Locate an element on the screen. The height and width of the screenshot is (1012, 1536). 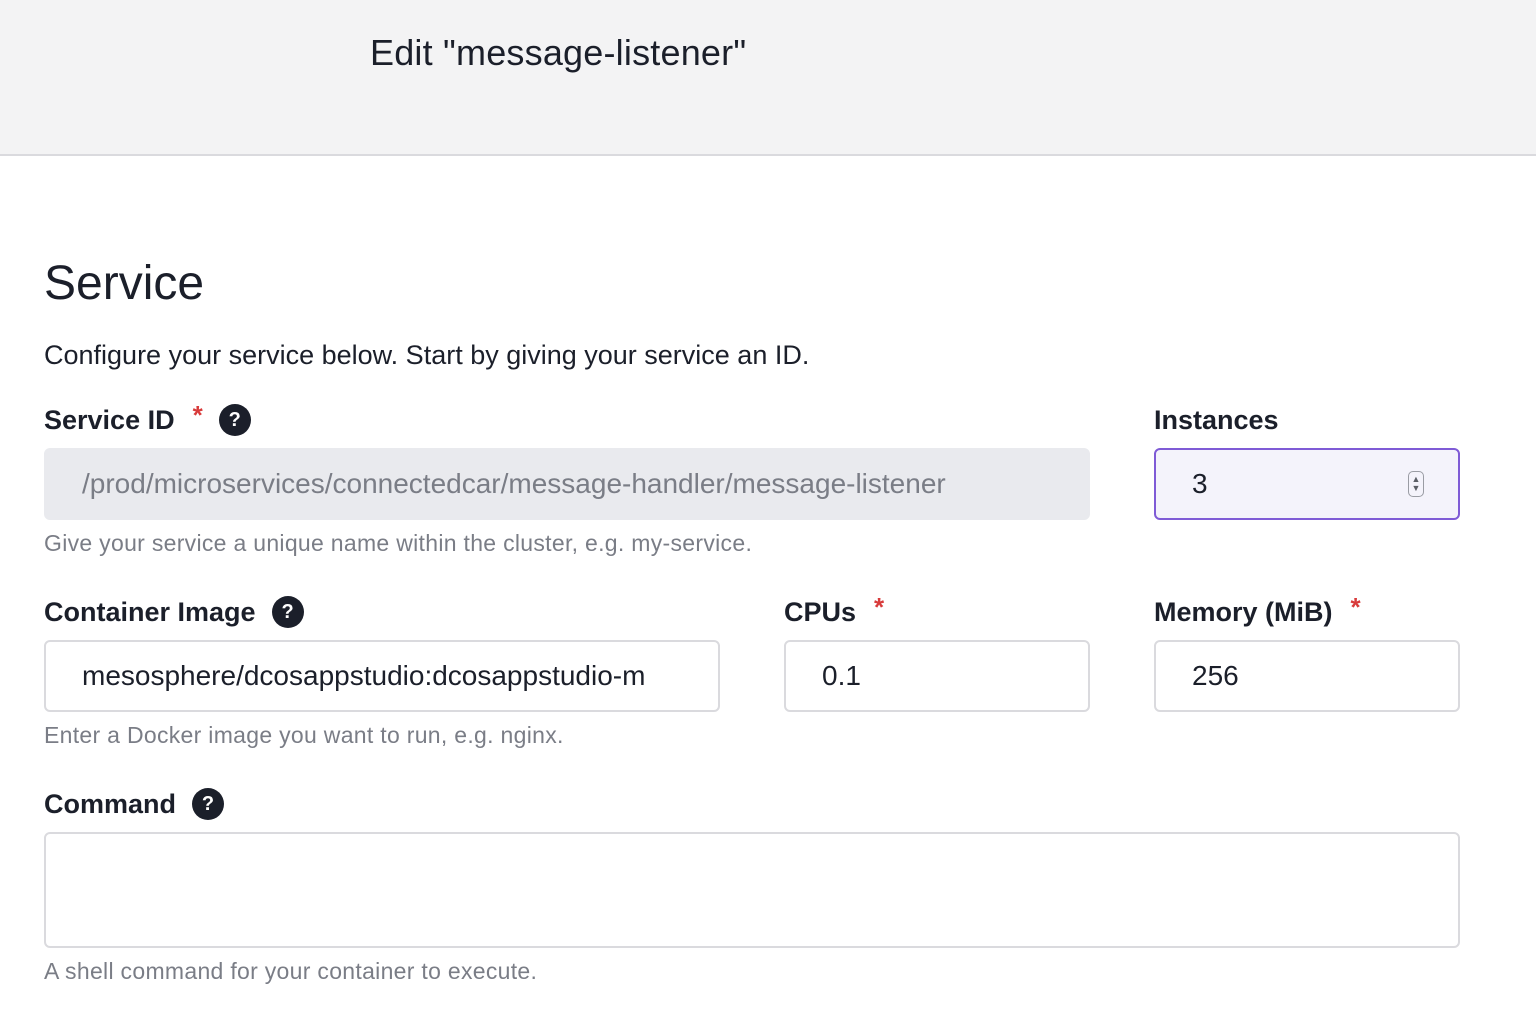
instances-label-row: Instances is located at coordinates (1216, 420).